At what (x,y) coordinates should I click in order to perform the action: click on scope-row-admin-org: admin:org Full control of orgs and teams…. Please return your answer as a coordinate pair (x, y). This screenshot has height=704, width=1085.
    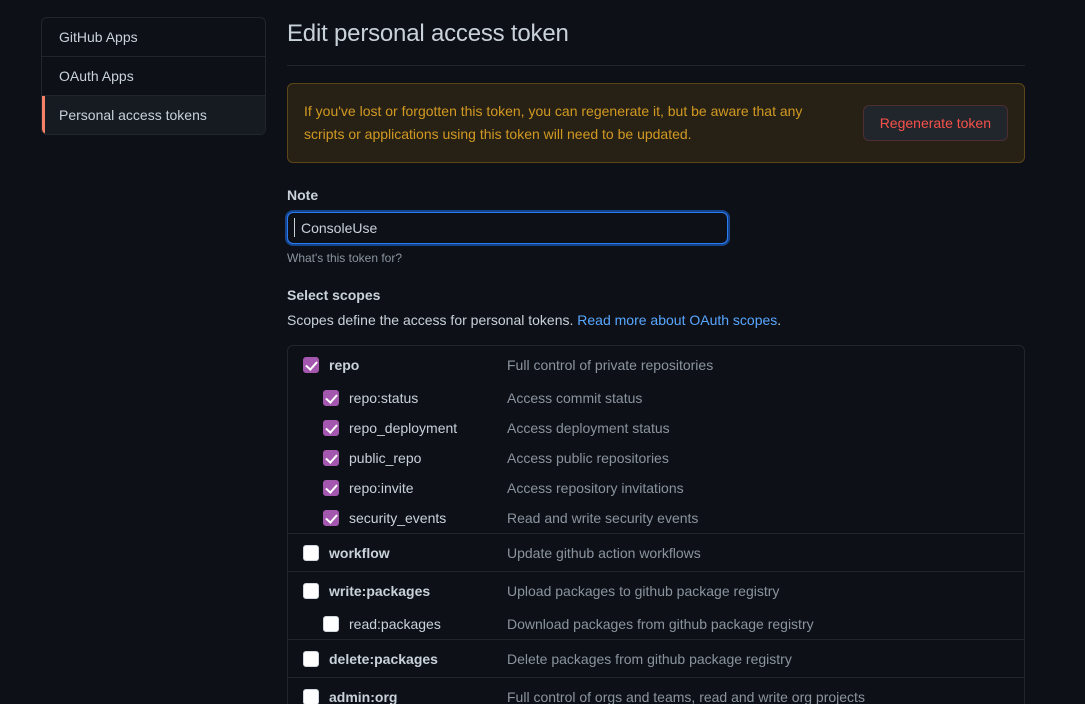
    Looking at the image, I should click on (656, 691).